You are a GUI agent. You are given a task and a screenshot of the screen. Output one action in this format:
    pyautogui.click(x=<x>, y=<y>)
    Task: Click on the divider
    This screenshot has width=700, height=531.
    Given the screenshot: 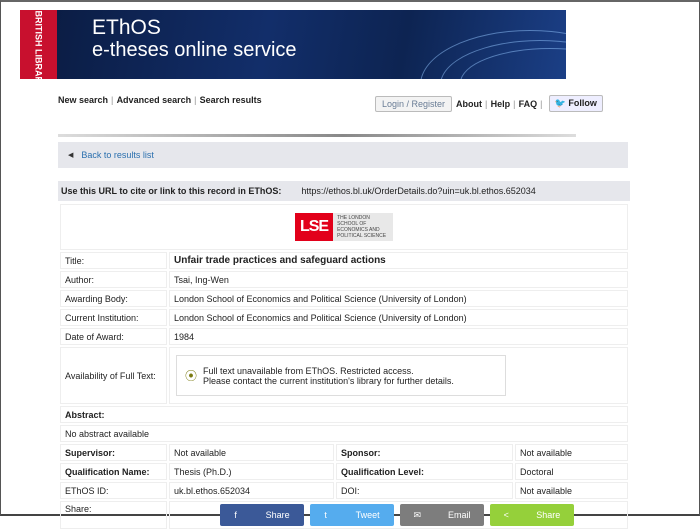 What is the action you would take?
    pyautogui.click(x=317, y=135)
    